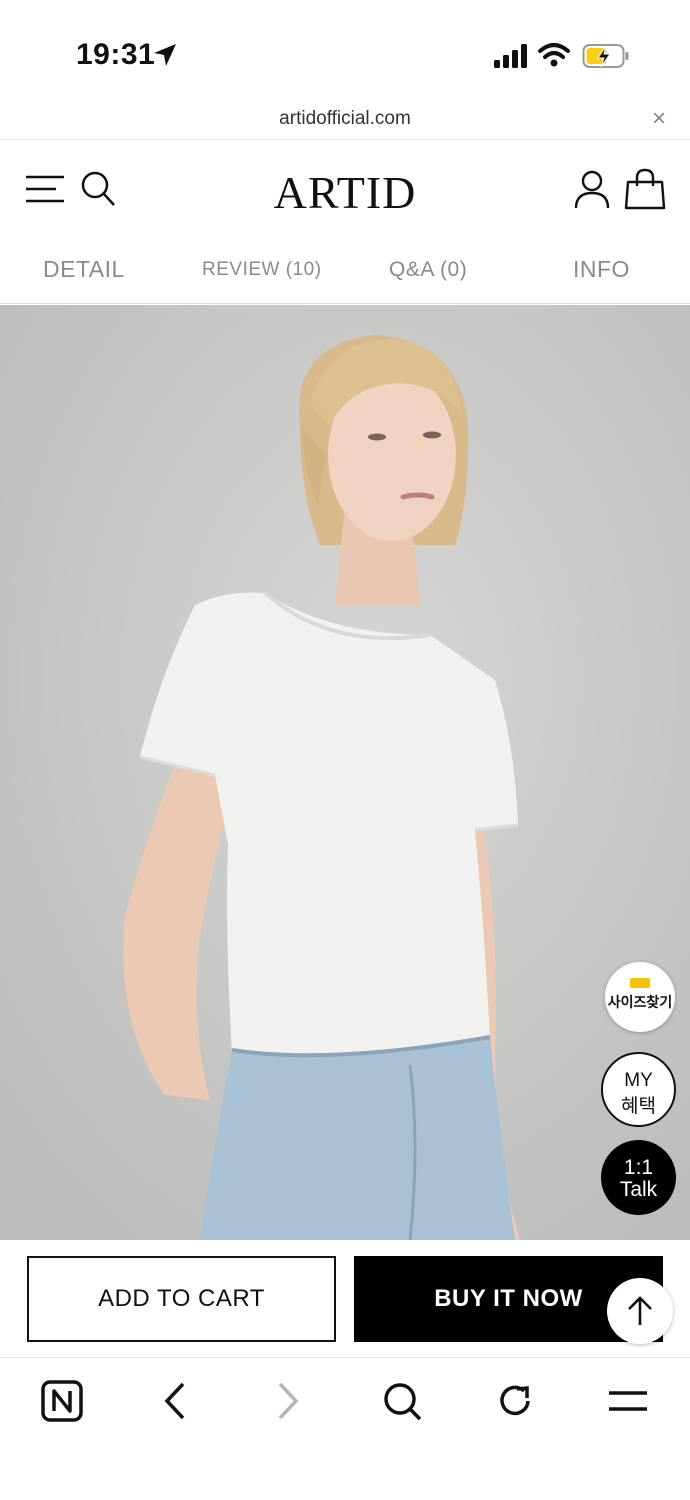 The width and height of the screenshot is (690, 1500). I want to click on my-benefits-button: MY 혜택, so click(638, 1089).